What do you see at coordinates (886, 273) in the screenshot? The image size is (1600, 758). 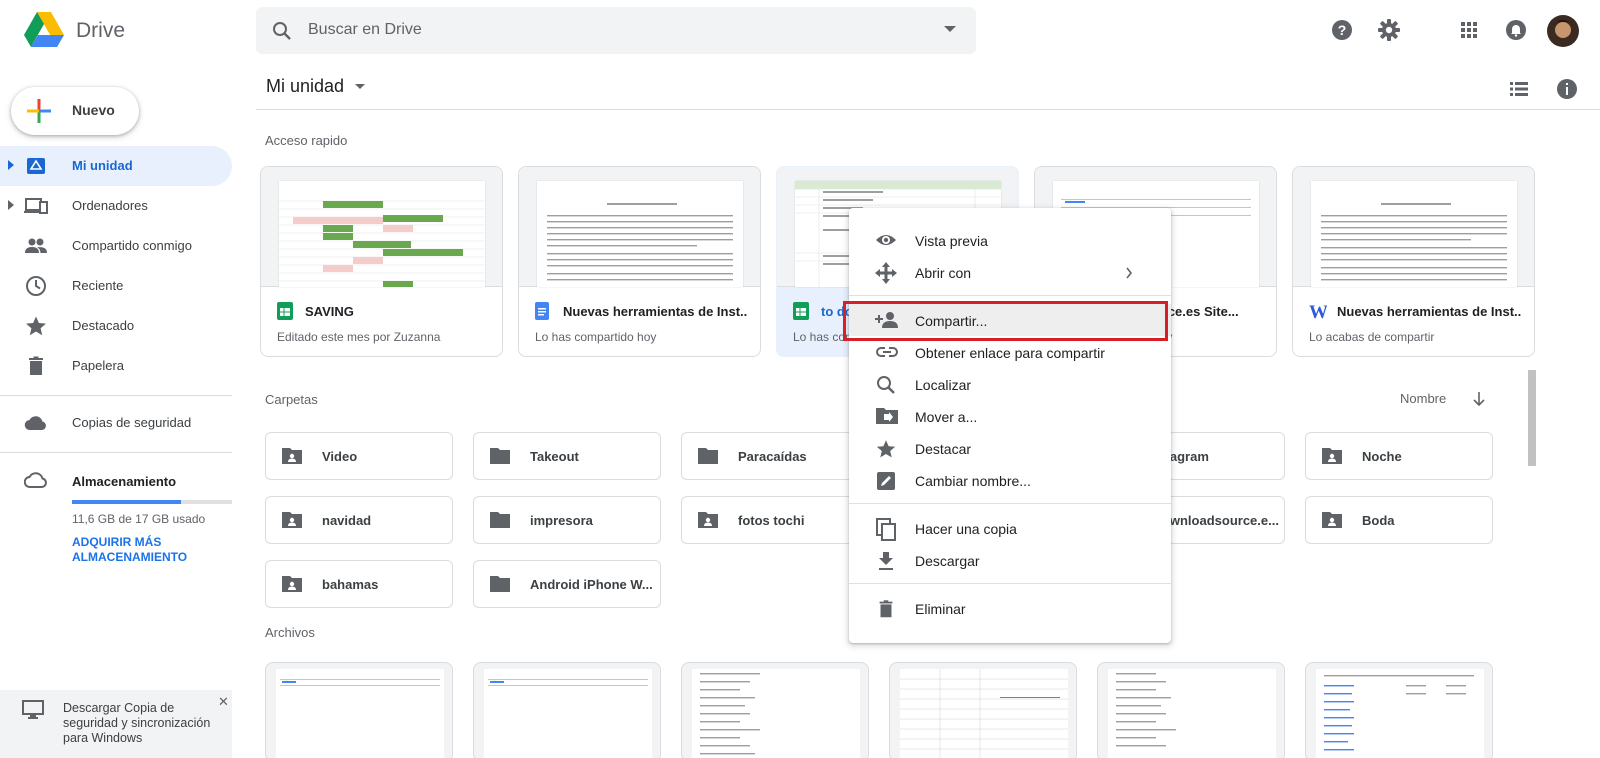 I see `move-arrows-icon` at bounding box center [886, 273].